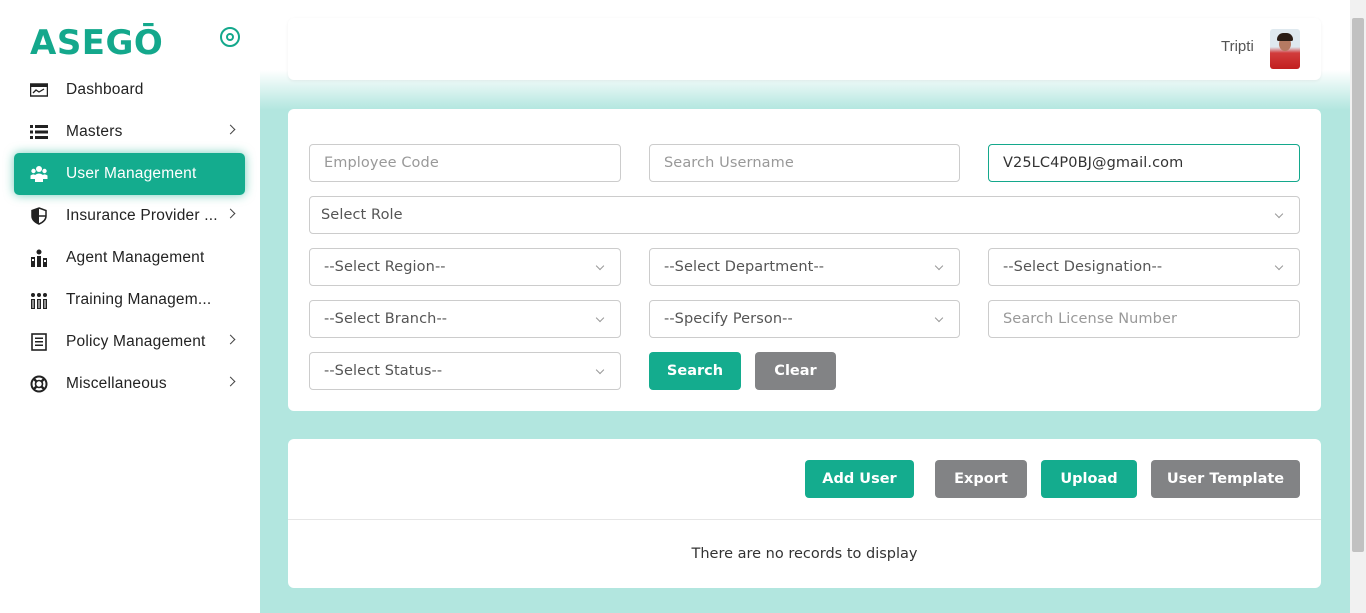 This screenshot has width=1366, height=613. I want to click on clear-button: Clear, so click(795, 371).